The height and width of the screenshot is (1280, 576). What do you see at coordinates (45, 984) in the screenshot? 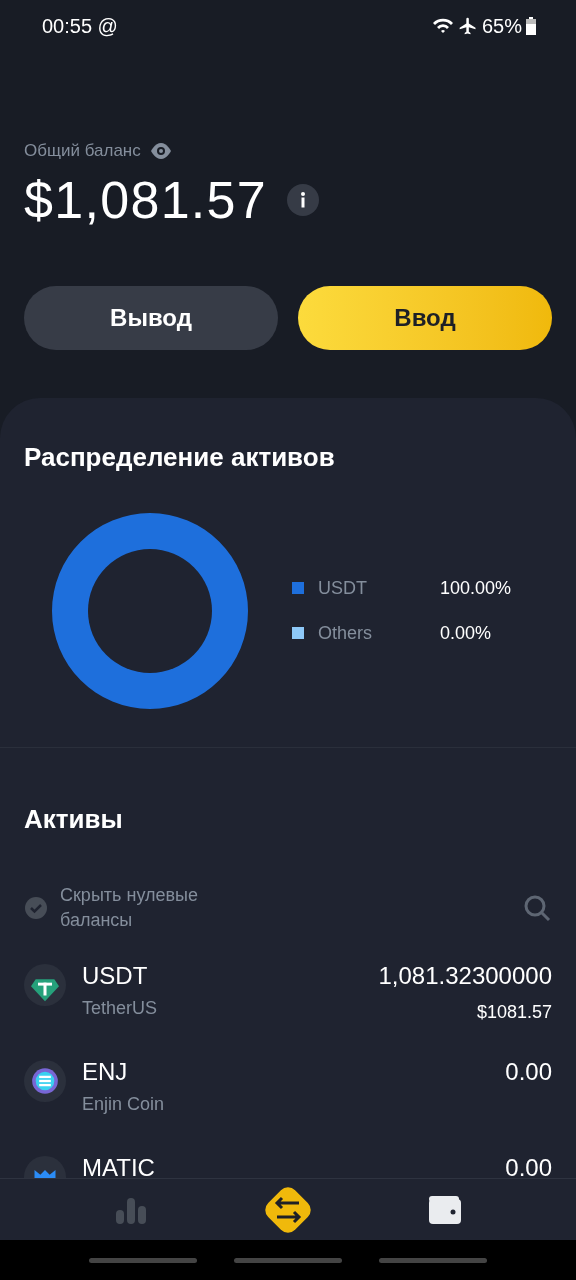
I see `tether-coin-icon` at bounding box center [45, 984].